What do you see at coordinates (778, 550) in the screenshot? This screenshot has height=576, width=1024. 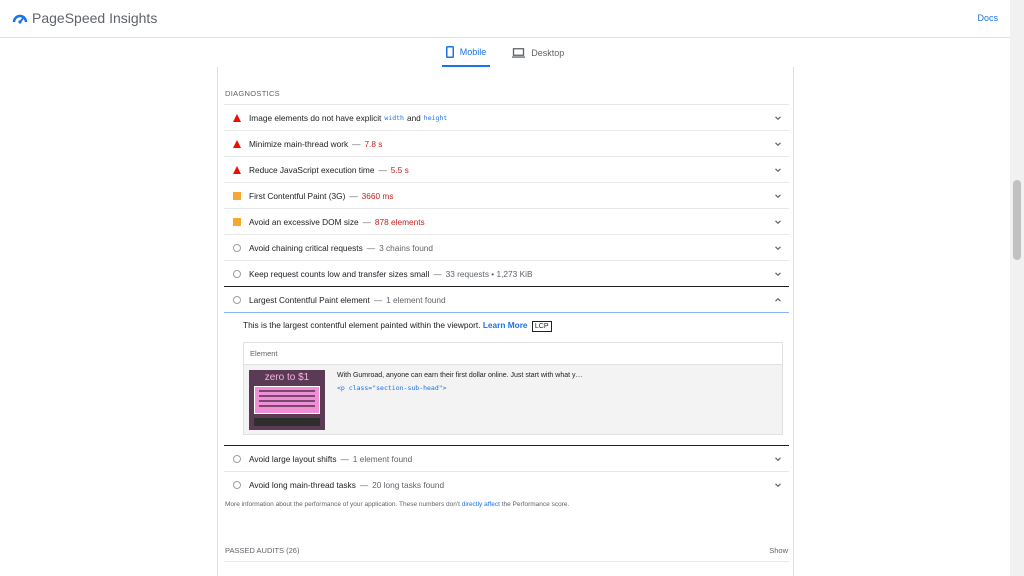 I see `show-passed-audits-button: Show` at bounding box center [778, 550].